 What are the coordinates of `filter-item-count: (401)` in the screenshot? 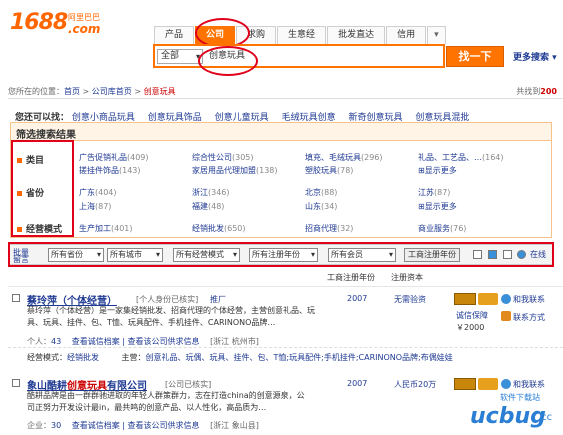 It's located at (122, 228).